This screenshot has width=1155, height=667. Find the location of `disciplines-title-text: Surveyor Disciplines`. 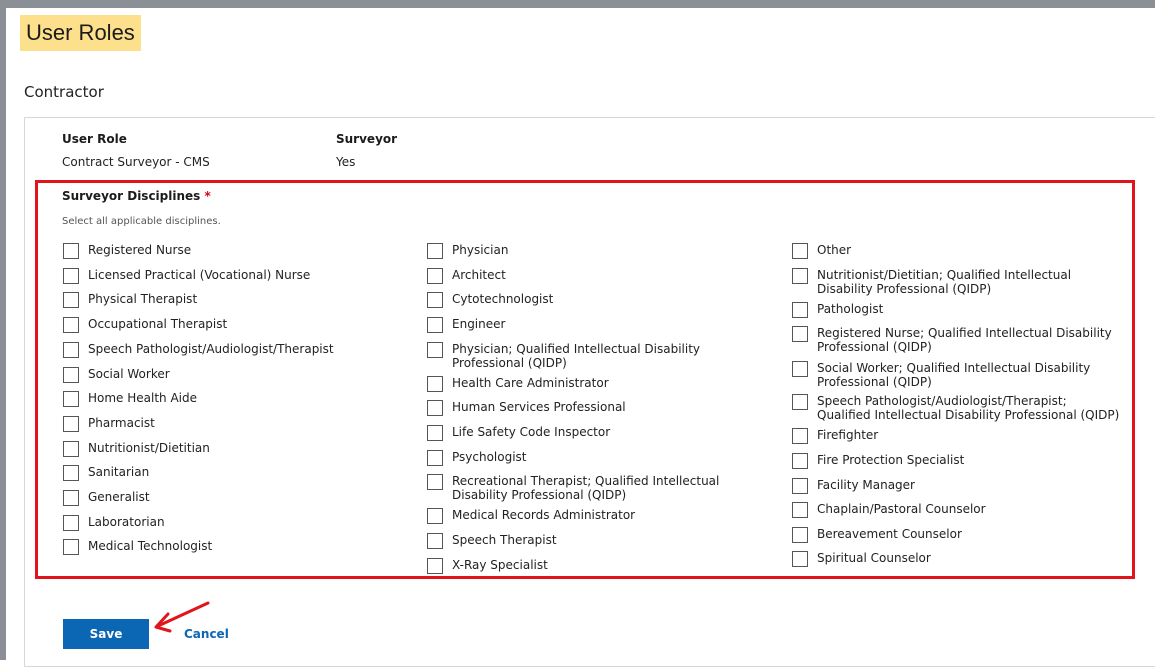

disciplines-title-text: Surveyor Disciplines is located at coordinates (131, 196).